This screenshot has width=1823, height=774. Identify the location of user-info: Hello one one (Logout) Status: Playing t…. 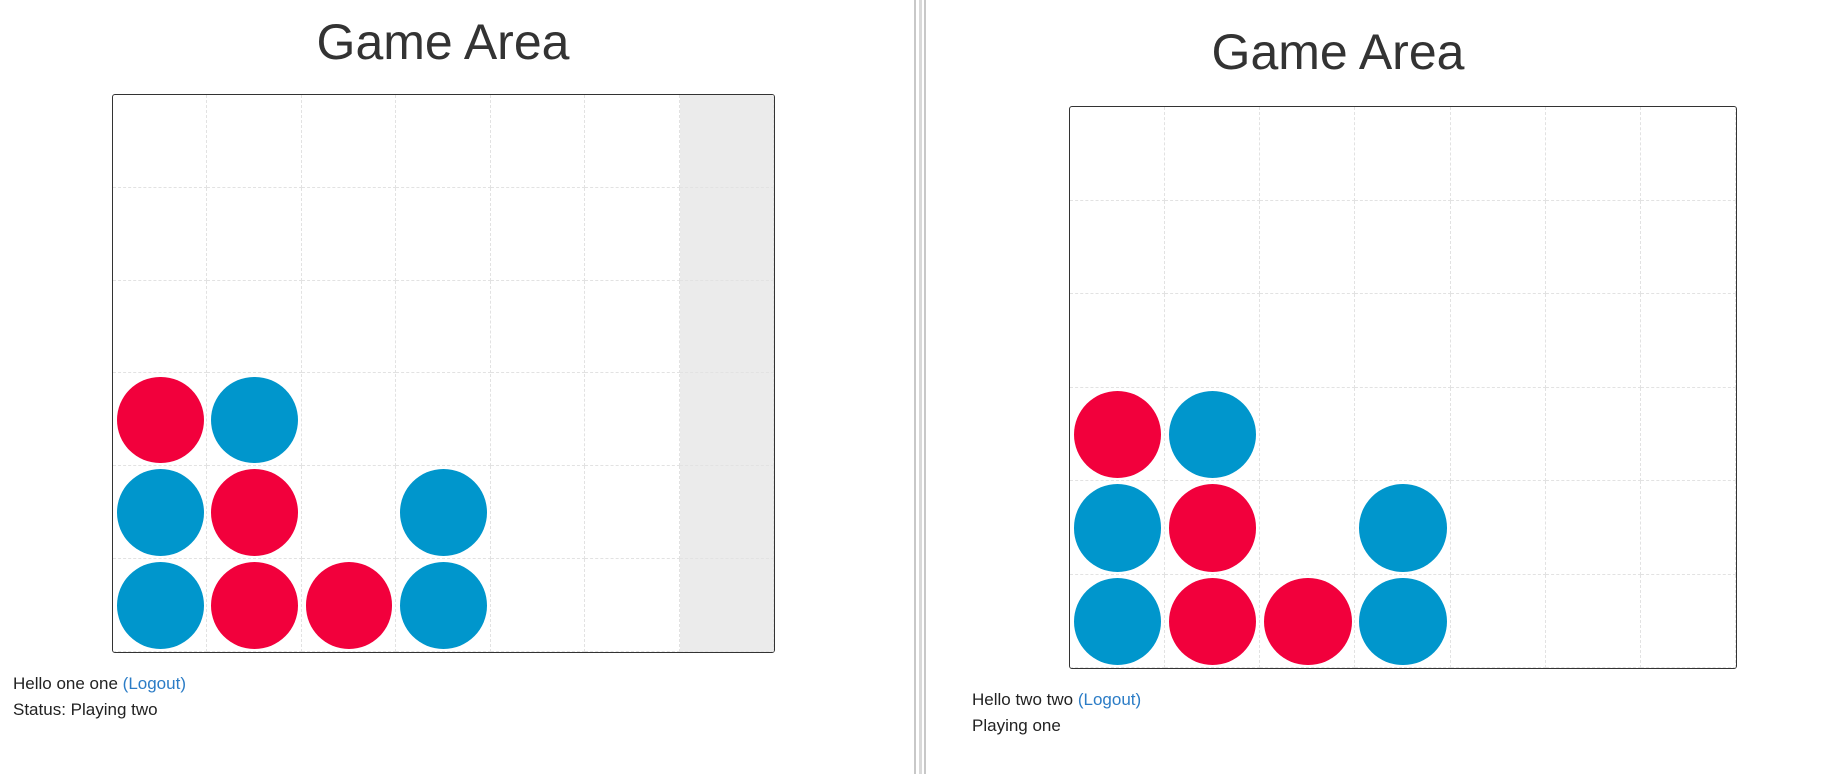
(99, 697).